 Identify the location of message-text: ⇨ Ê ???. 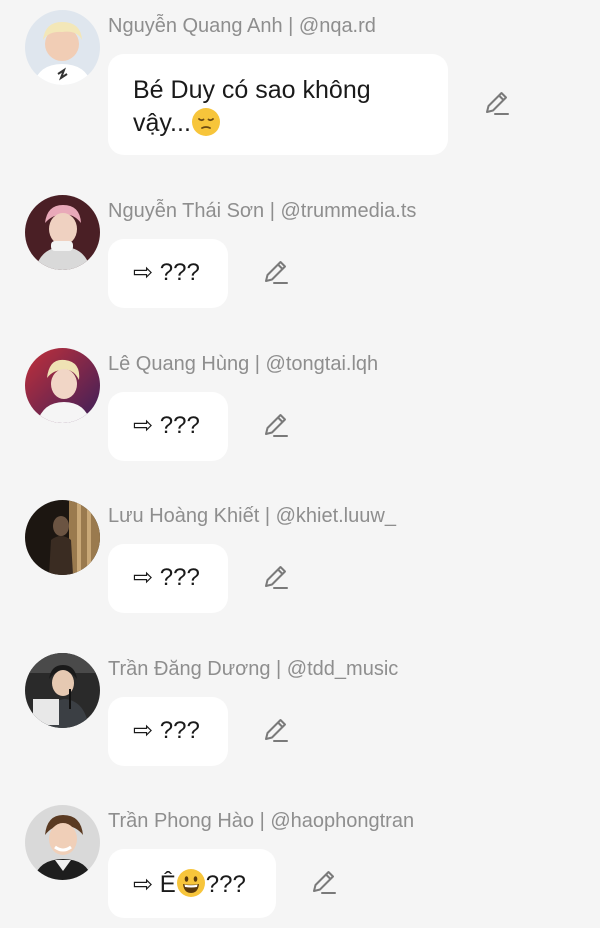
(189, 883).